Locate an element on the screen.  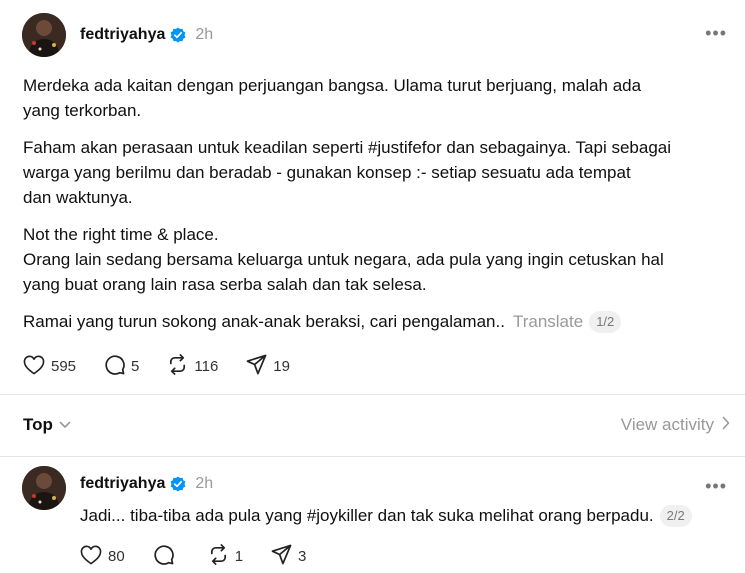
thread-page-indicator: 1/2 is located at coordinates (605, 322).